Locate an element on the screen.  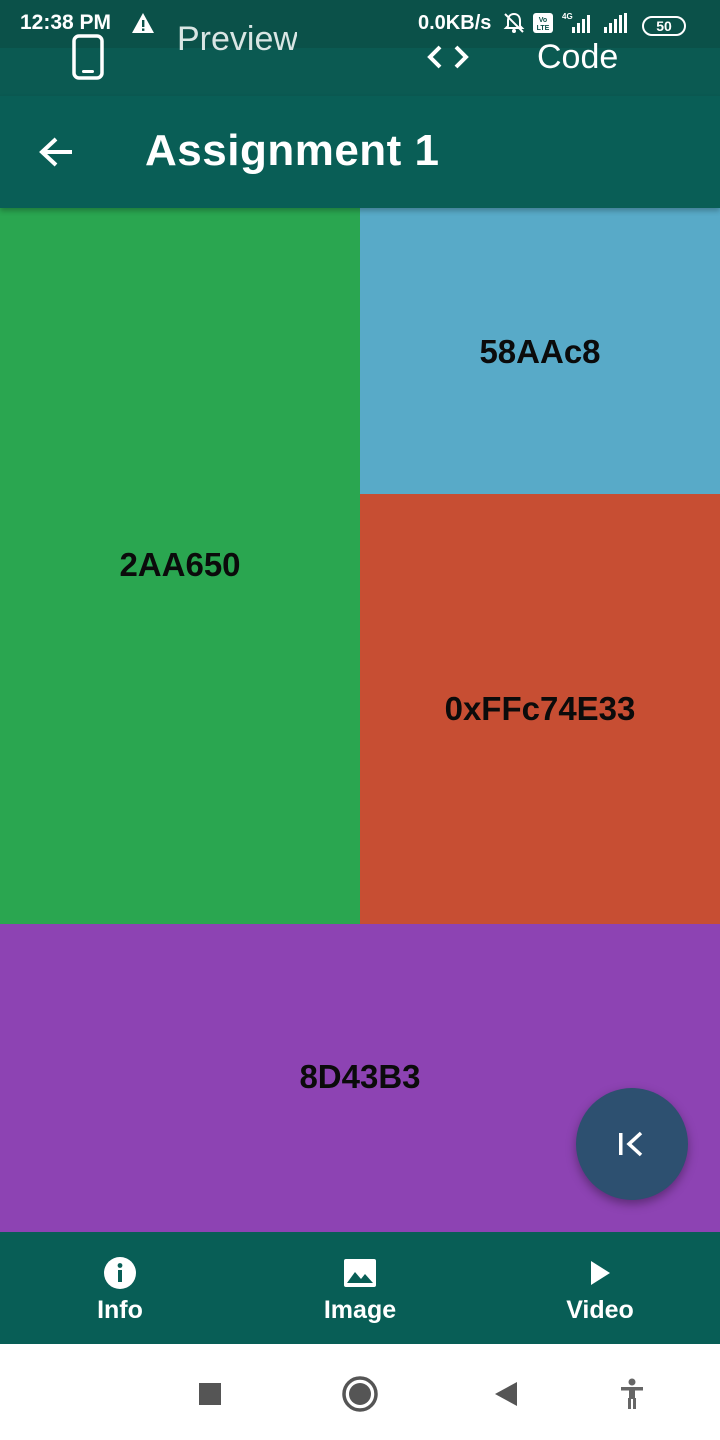
nav-item-video: Video is located at coordinates (600, 1288).